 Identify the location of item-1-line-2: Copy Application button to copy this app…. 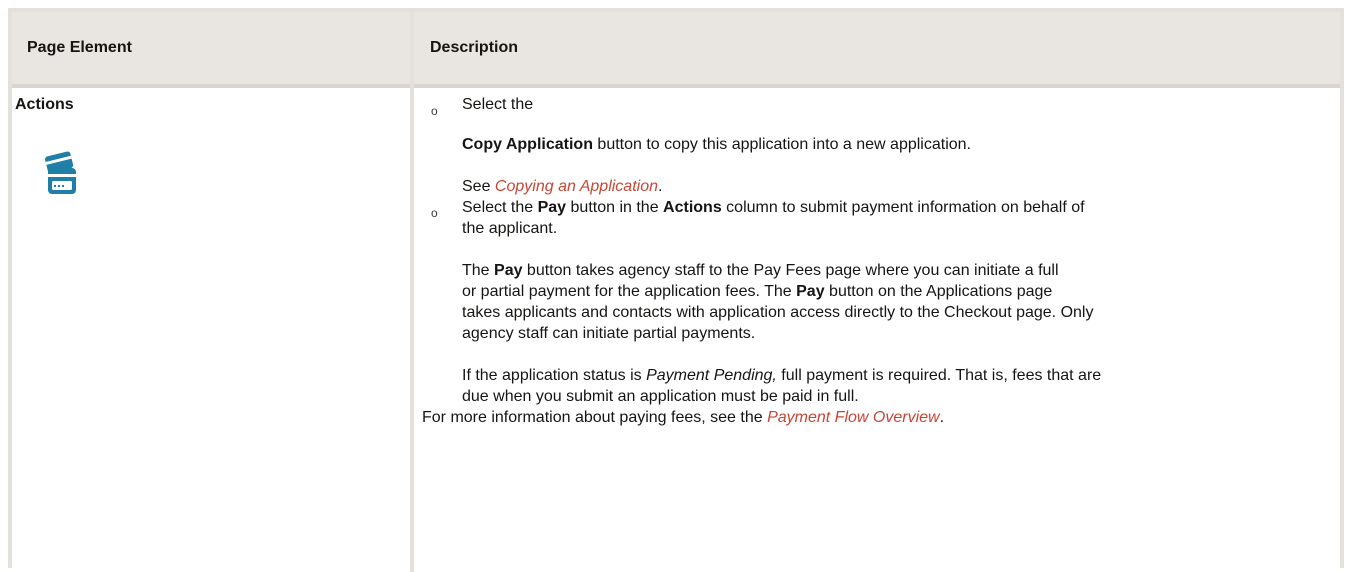
(716, 144).